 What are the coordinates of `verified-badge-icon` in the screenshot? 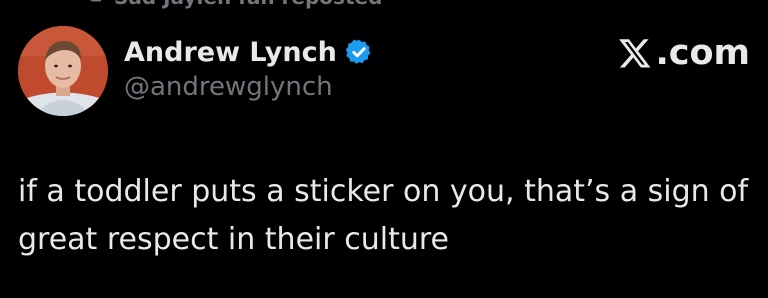 It's located at (359, 52).